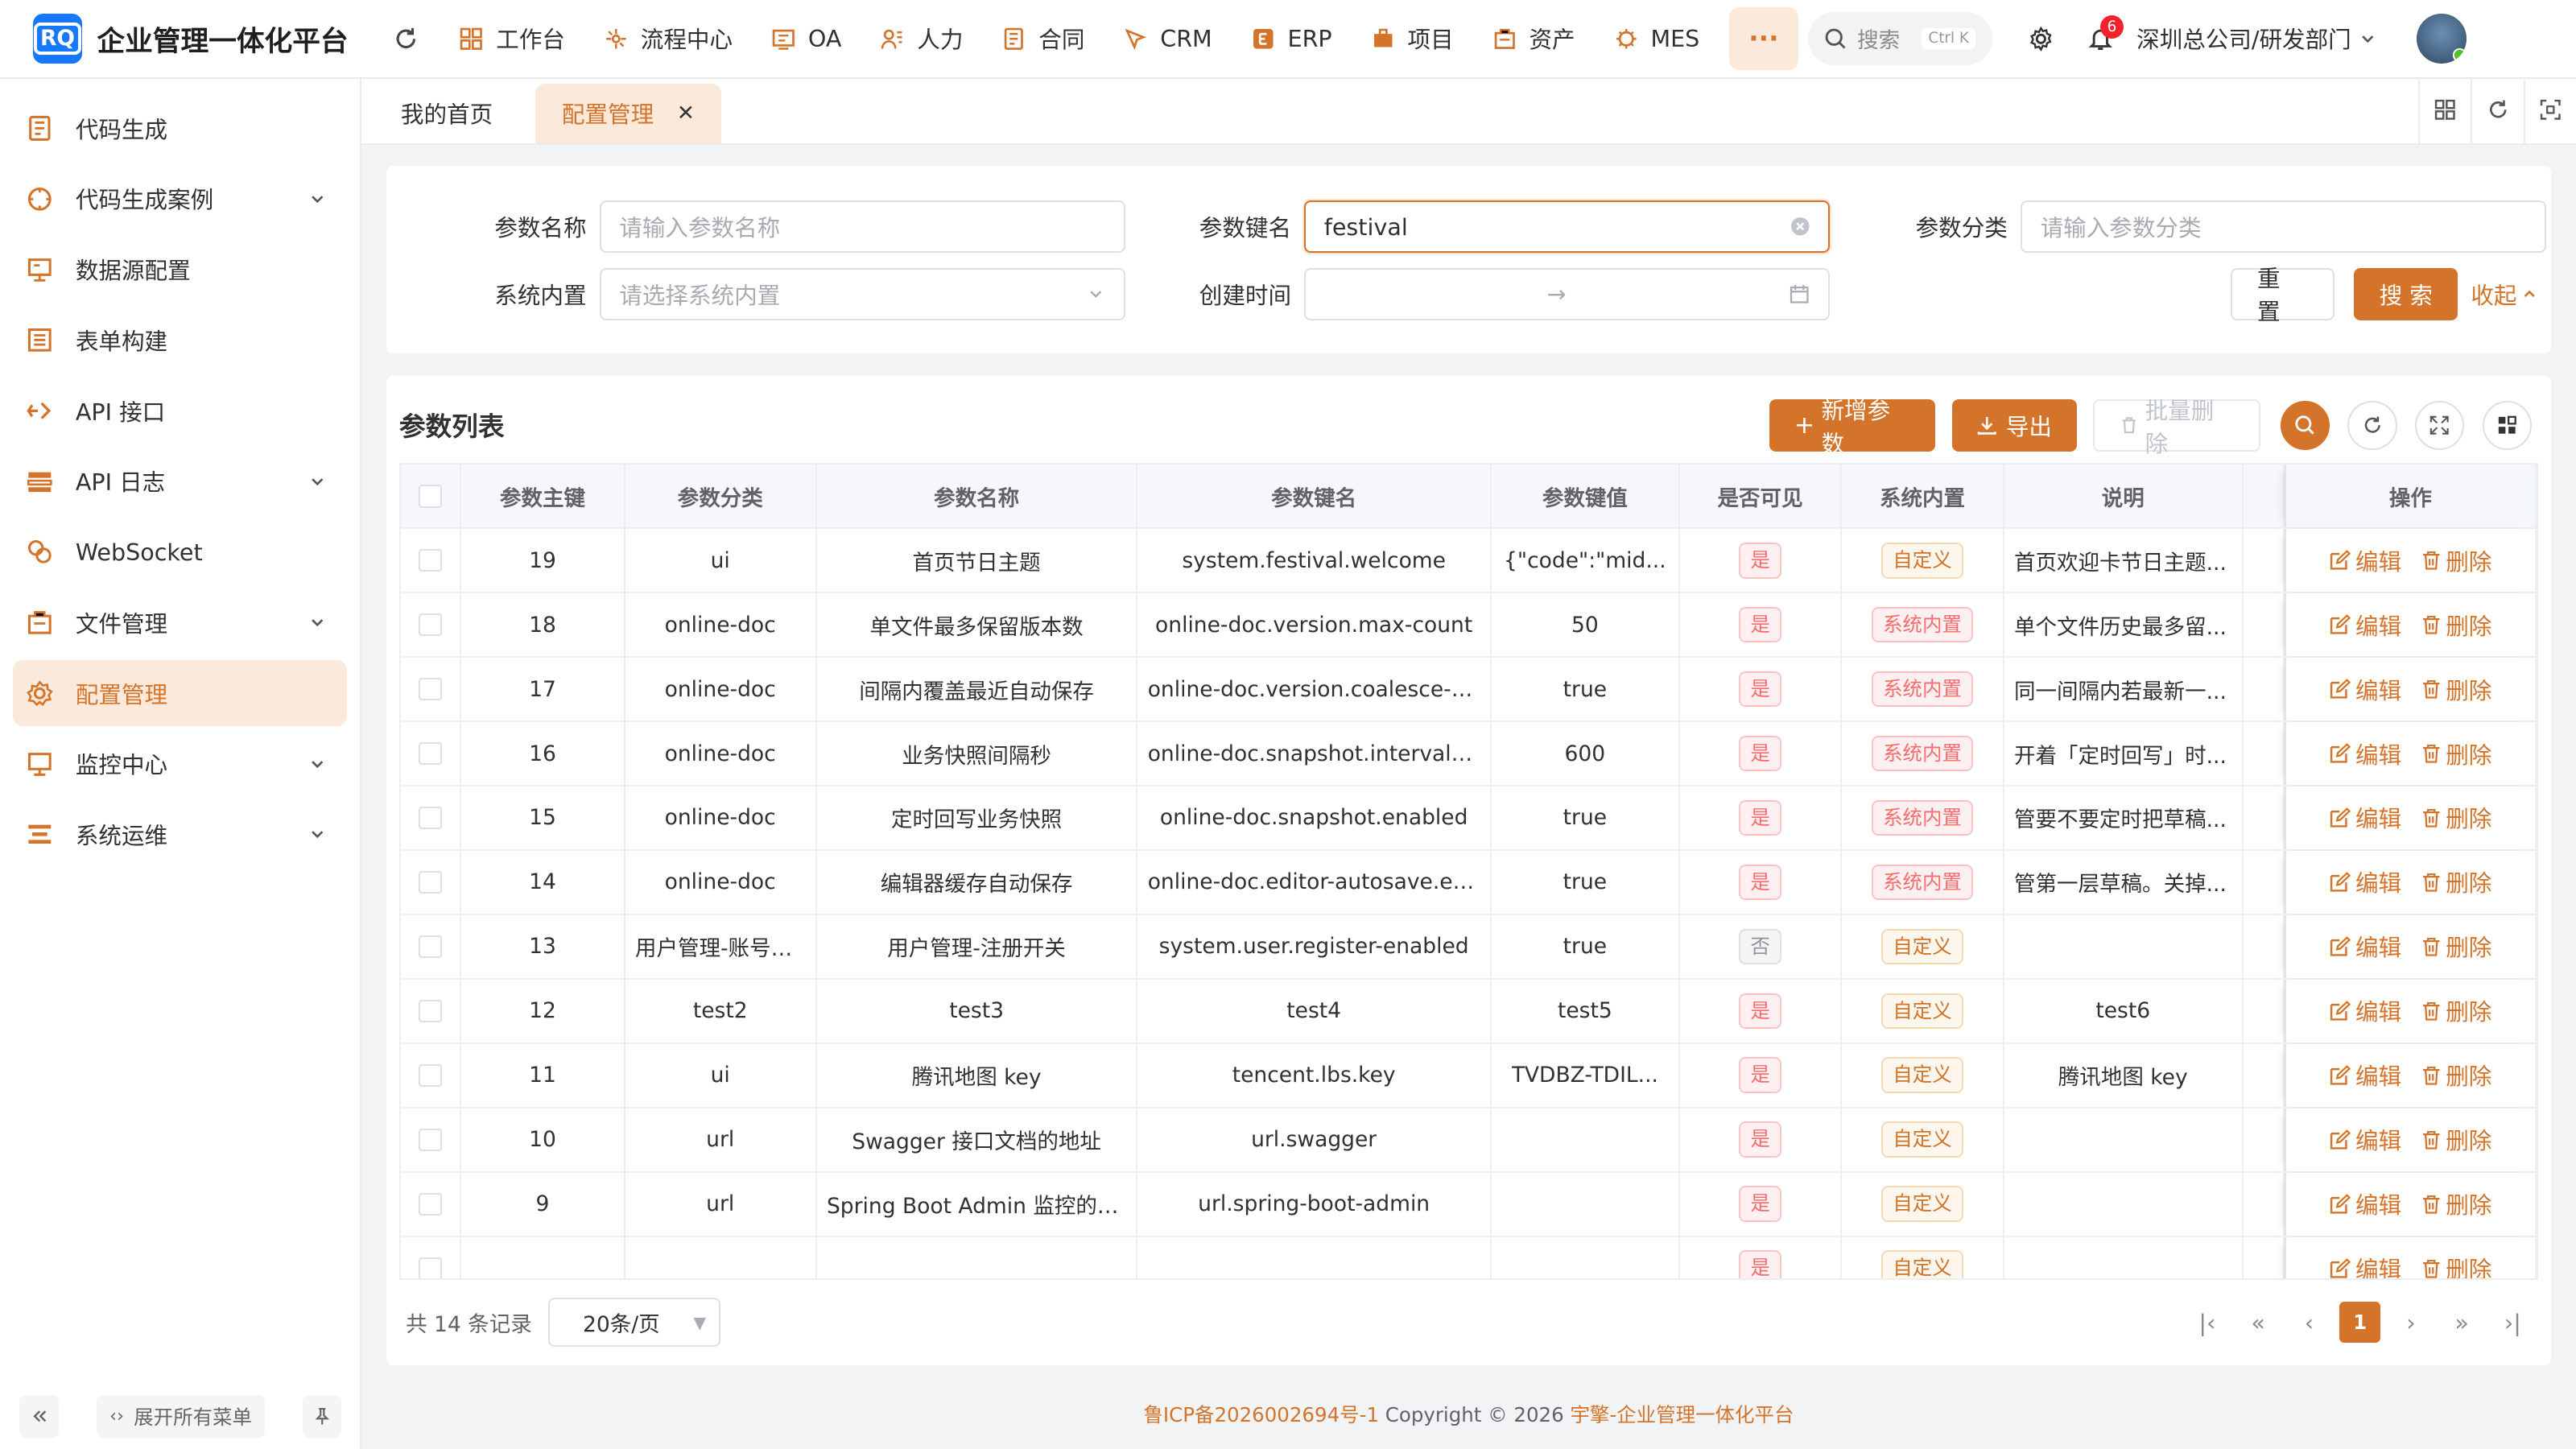  What do you see at coordinates (862, 227) in the screenshot?
I see `param-name-input: 请输入参数名称` at bounding box center [862, 227].